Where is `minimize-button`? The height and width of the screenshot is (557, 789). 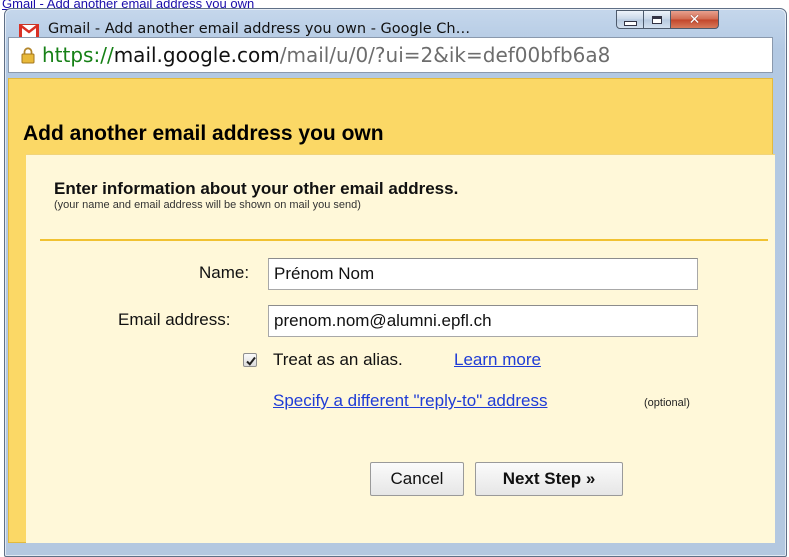 minimize-button is located at coordinates (630, 19).